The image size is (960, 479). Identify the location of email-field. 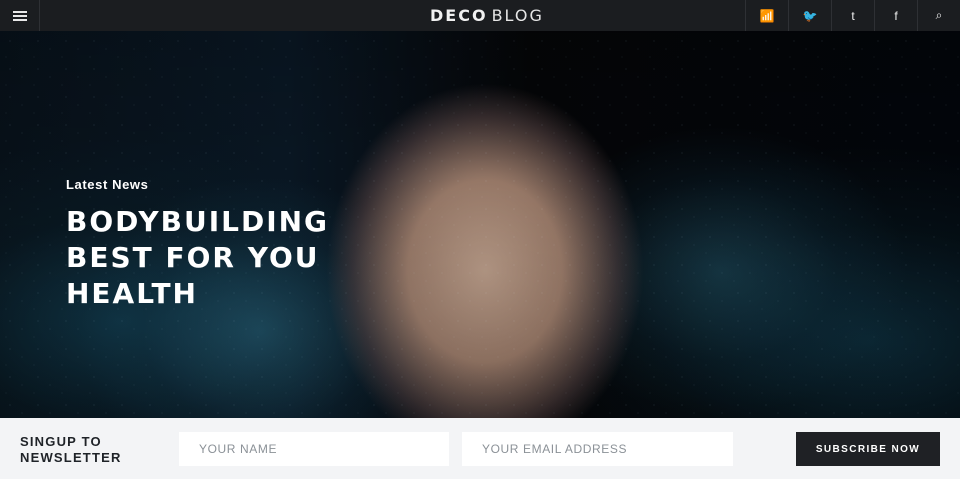
(597, 449).